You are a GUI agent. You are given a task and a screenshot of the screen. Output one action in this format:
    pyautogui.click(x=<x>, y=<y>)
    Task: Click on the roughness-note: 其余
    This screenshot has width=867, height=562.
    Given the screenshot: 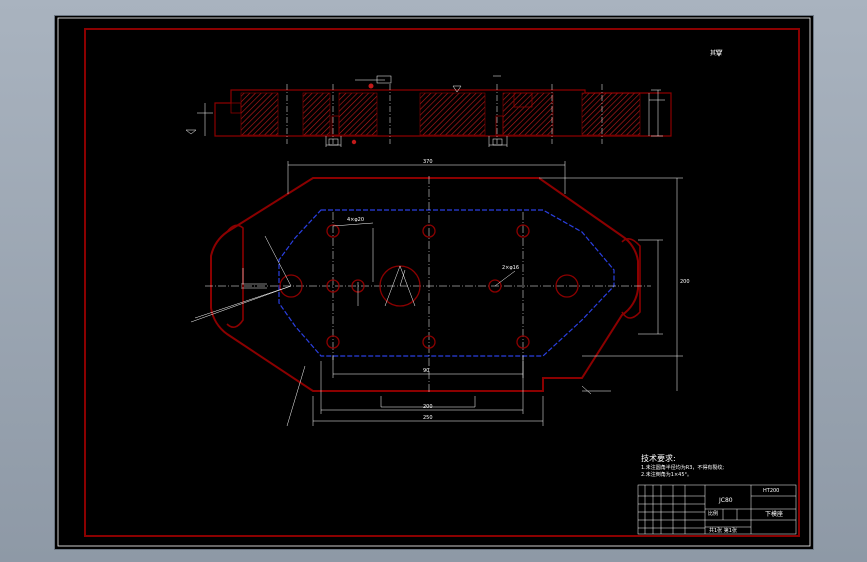 What is the action you would take?
    pyautogui.click(x=716, y=53)
    